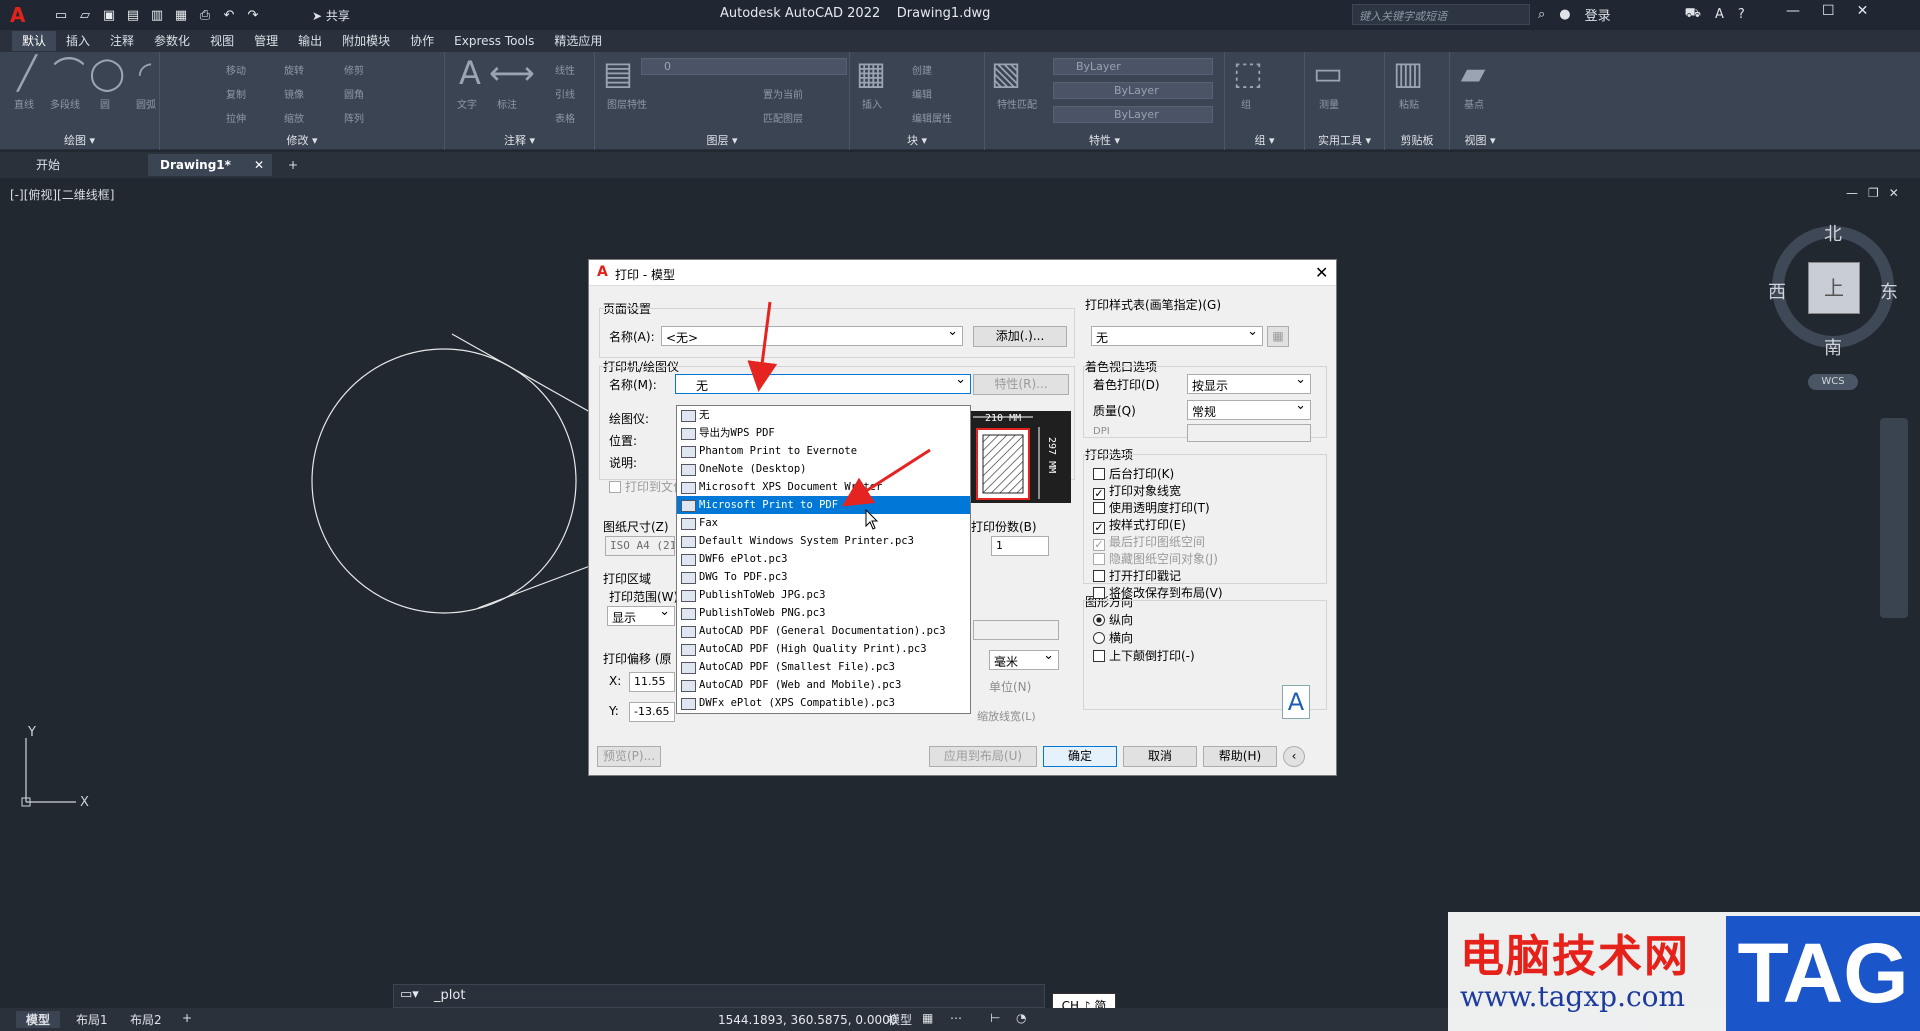 The width and height of the screenshot is (1920, 1031). What do you see at coordinates (1016, 630) in the screenshot?
I see `scale-select` at bounding box center [1016, 630].